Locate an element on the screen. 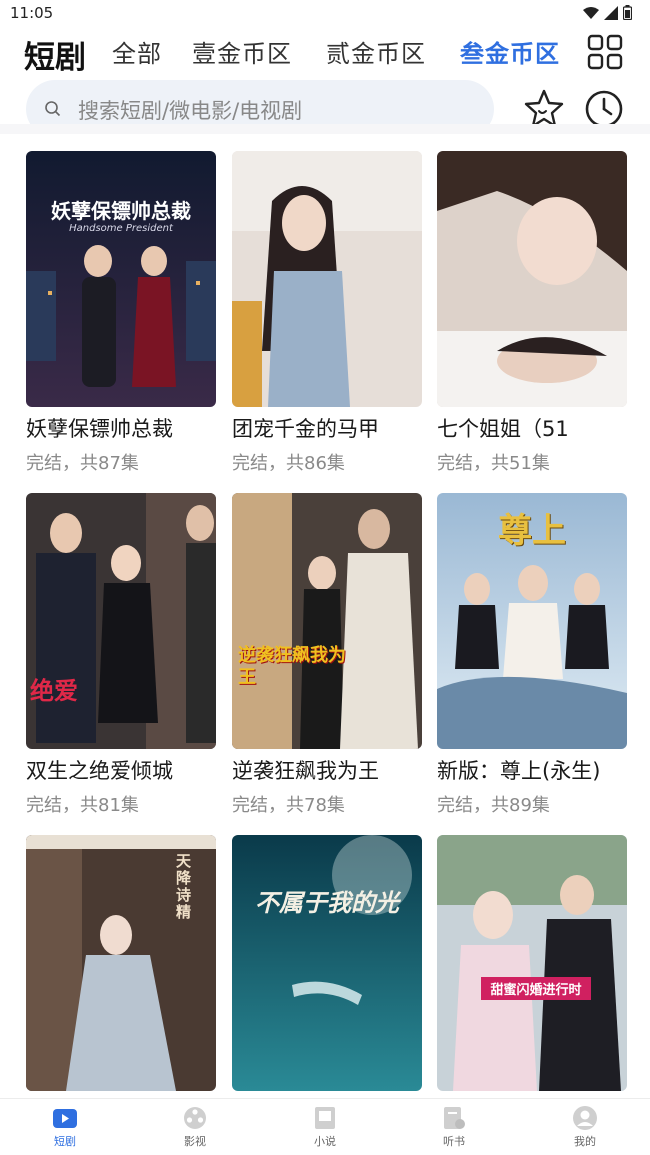 The width and height of the screenshot is (650, 1155). category-bar: 短剧 全部 壹金币区 贰金币区 叁金币区 is located at coordinates (325, 52).